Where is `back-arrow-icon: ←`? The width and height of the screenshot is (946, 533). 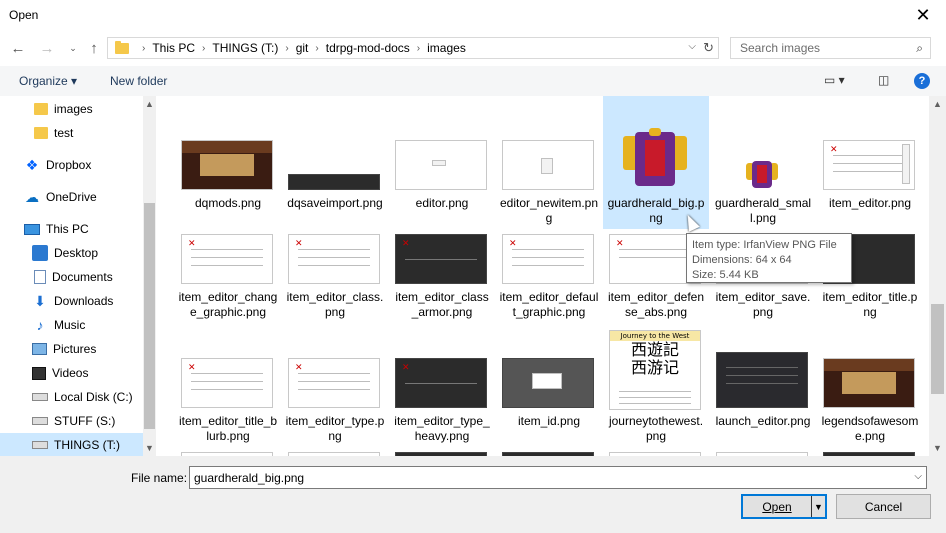
back-arrow-icon: ← is located at coordinates (18, 48).